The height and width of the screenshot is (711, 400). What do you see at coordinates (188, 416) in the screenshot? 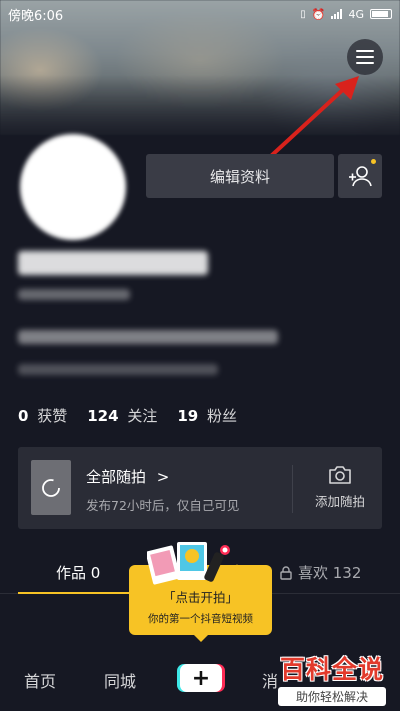
I see `stat-followers-value: 19` at bounding box center [188, 416].